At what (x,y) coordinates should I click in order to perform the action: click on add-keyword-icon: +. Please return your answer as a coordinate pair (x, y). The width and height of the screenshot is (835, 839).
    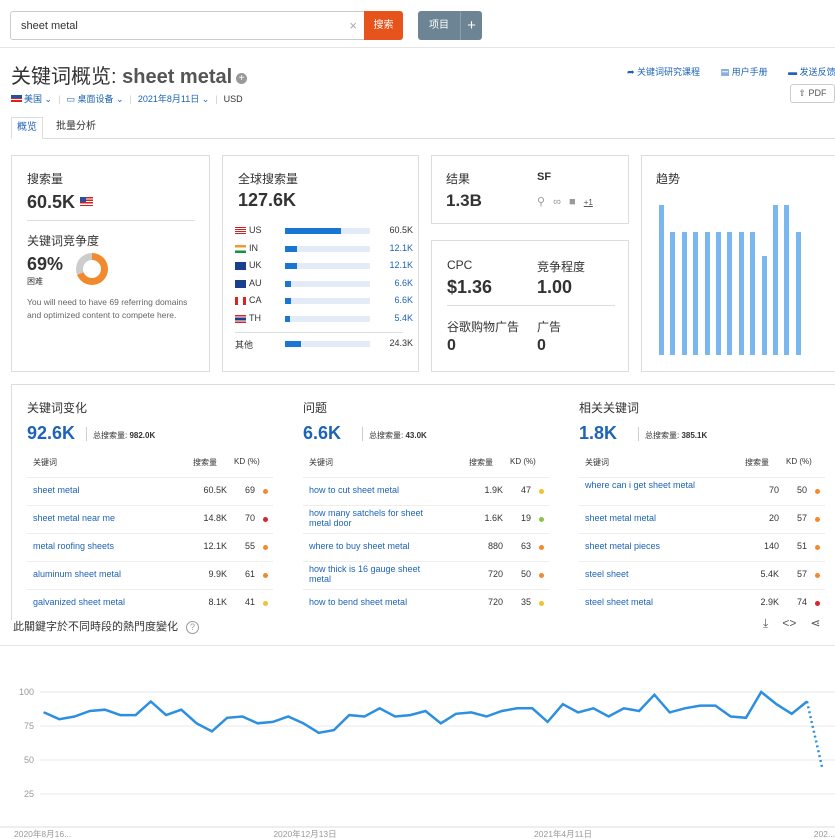
    Looking at the image, I should click on (242, 78).